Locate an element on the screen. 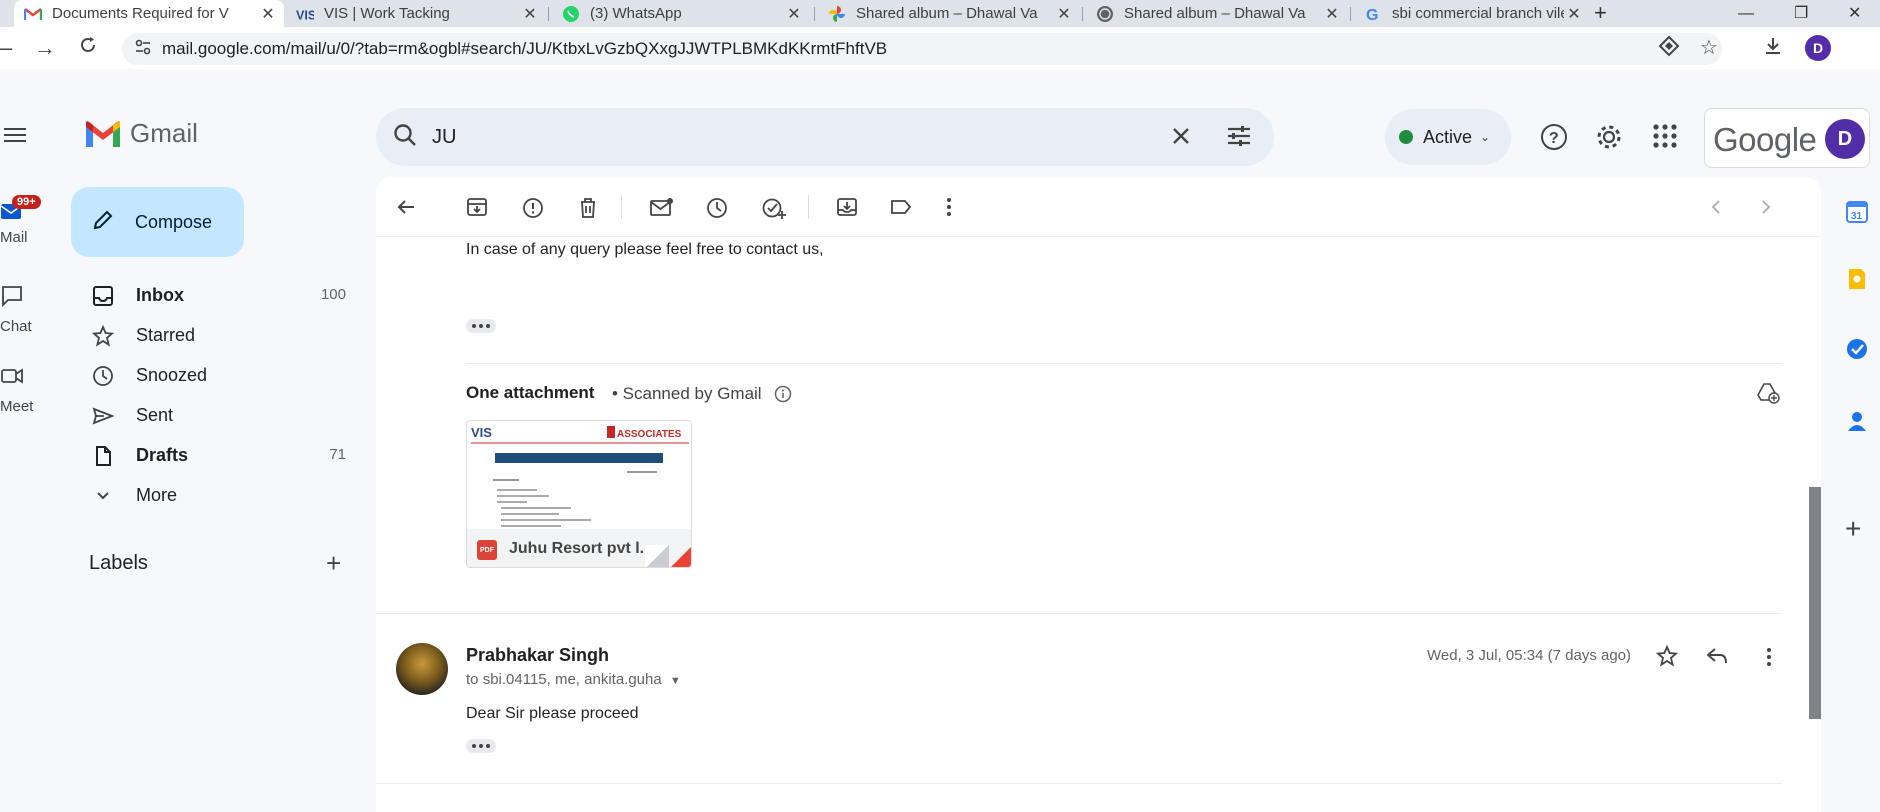  label-icon is located at coordinates (901, 209).